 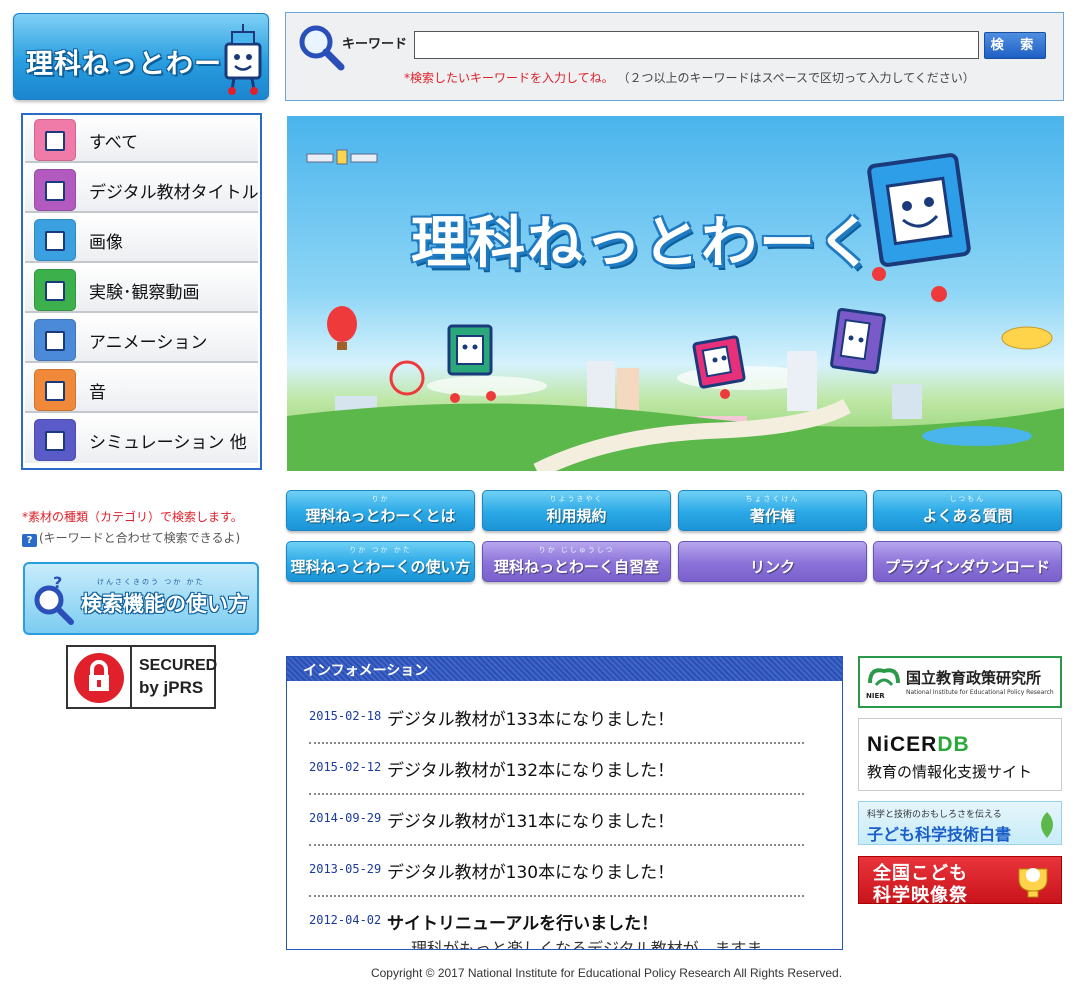 I want to click on nav-plugin-download-button: プラグインダウンロード, so click(x=967, y=561).